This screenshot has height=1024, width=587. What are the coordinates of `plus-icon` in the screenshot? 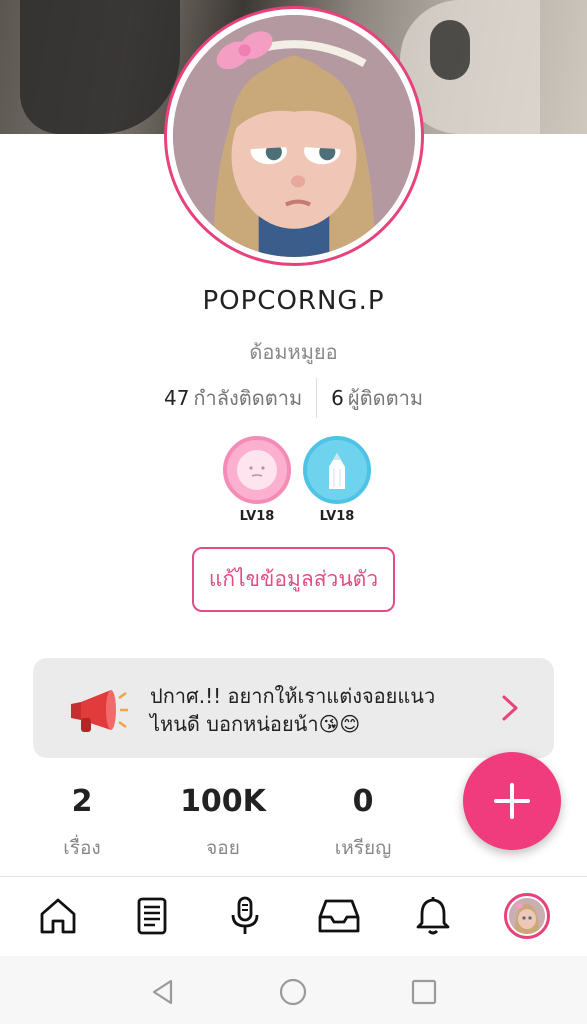 It's located at (512, 801).